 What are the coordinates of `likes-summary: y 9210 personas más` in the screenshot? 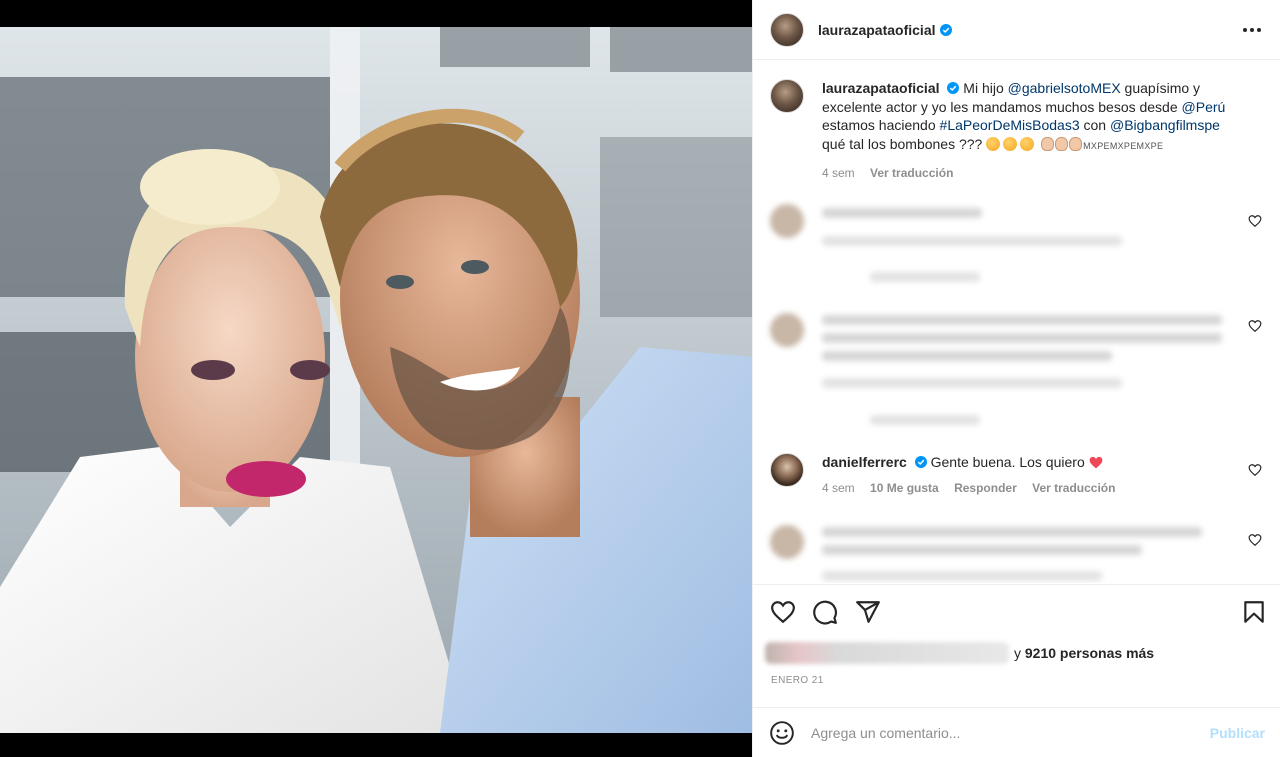 It's located at (1015, 653).